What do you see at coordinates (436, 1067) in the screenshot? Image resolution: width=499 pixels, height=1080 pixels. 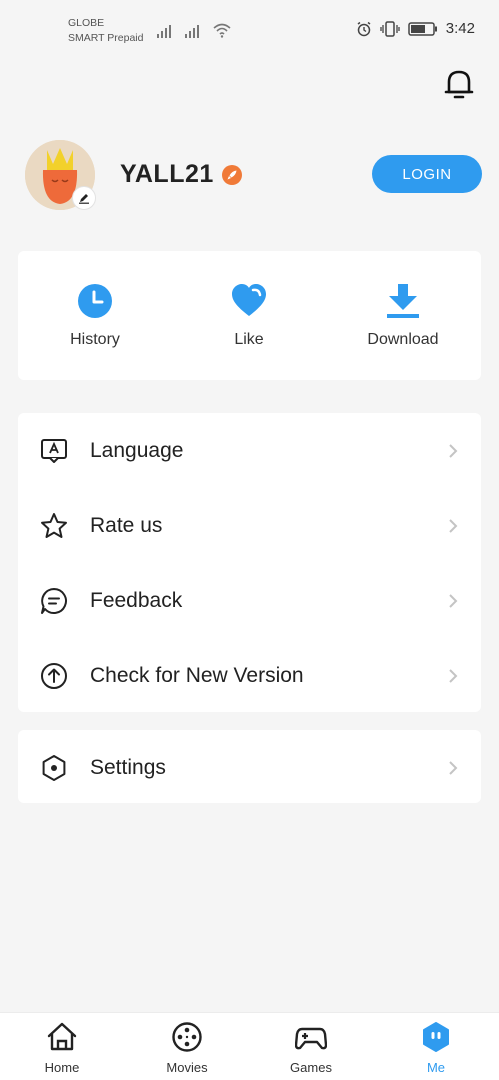 I see `tab-label: Me` at bounding box center [436, 1067].